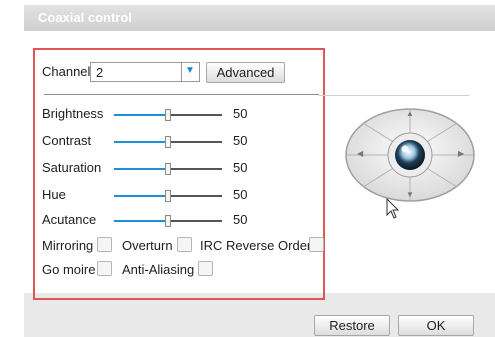 This screenshot has height=337, width=495. What do you see at coordinates (360, 153) in the screenshot?
I see `ptz-left-icon: ◀` at bounding box center [360, 153].